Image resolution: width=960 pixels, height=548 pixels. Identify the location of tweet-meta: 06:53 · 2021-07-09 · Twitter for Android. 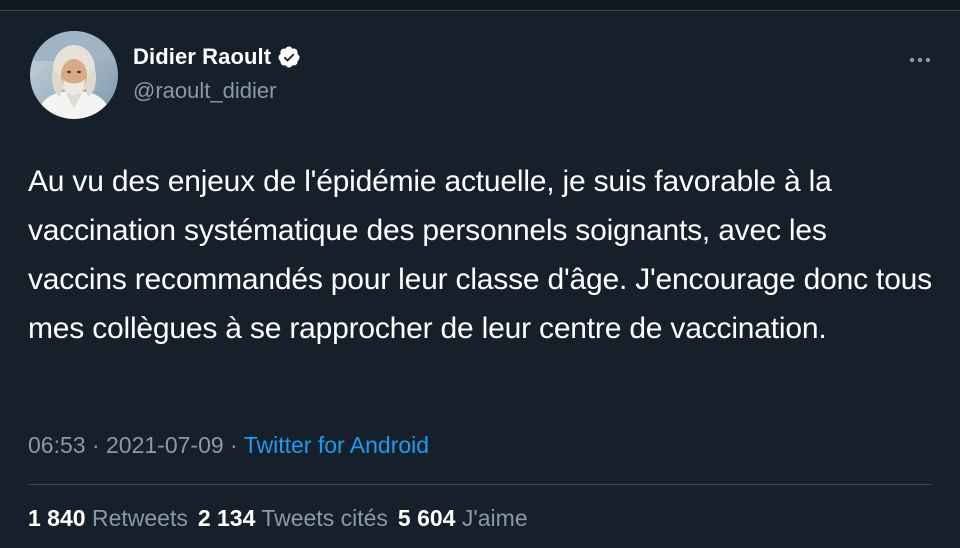
(228, 445).